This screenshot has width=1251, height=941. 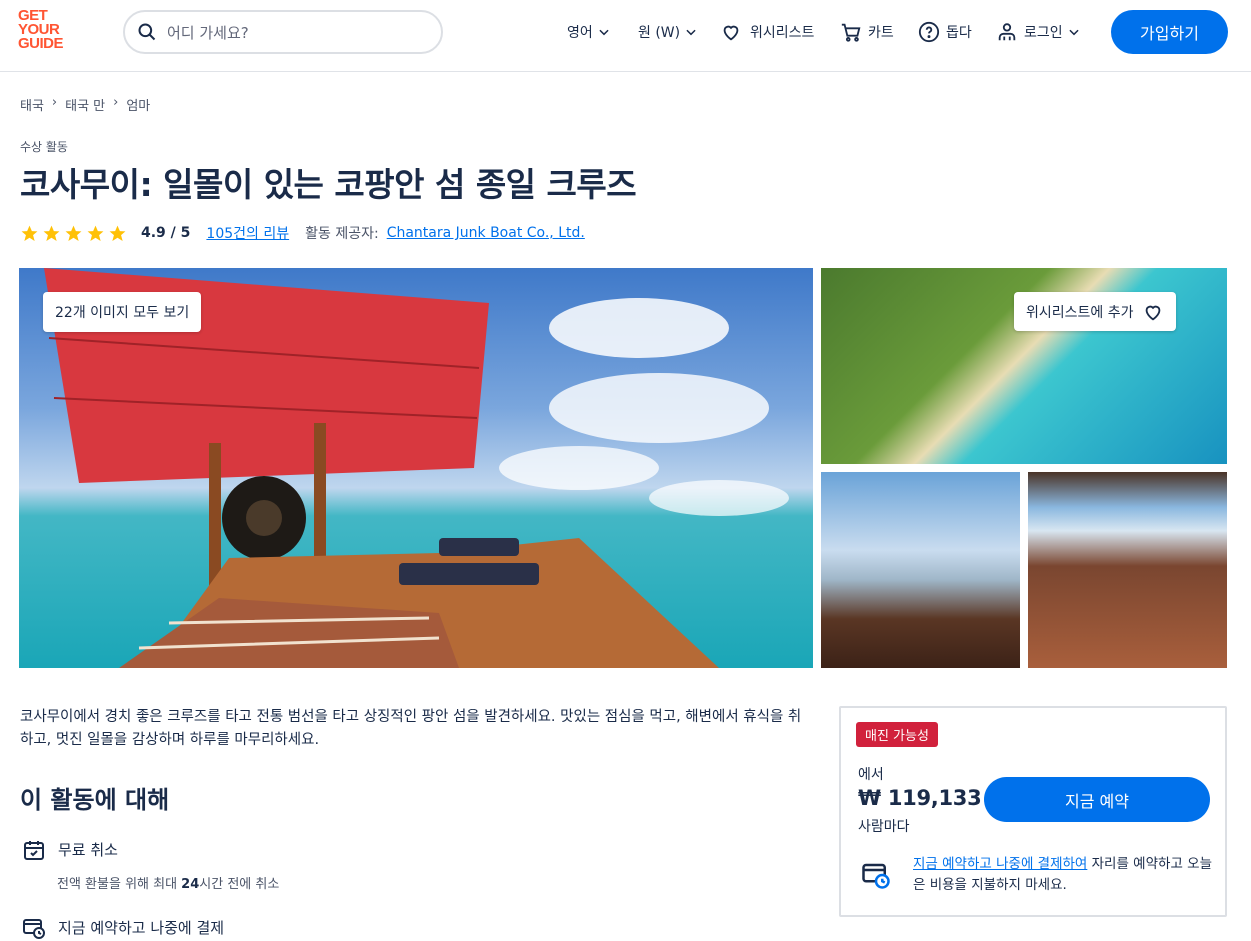 What do you see at coordinates (897, 734) in the screenshot?
I see `likely-sell-out-badge: 매진 가능성` at bounding box center [897, 734].